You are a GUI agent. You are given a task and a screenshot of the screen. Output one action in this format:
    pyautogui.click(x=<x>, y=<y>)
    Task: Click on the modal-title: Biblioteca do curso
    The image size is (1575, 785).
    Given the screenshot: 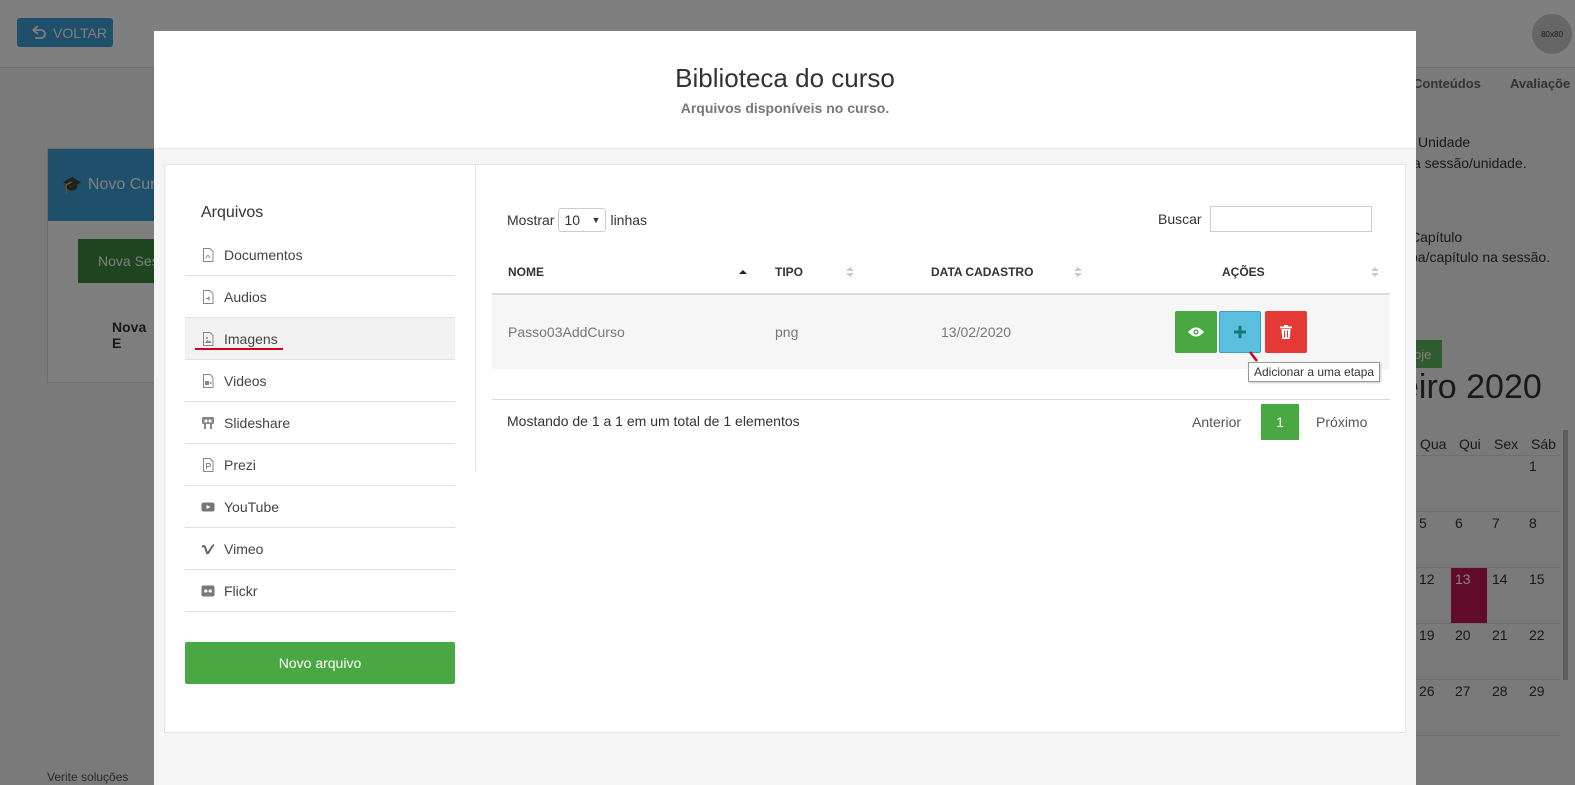 What is the action you would take?
    pyautogui.click(x=785, y=78)
    